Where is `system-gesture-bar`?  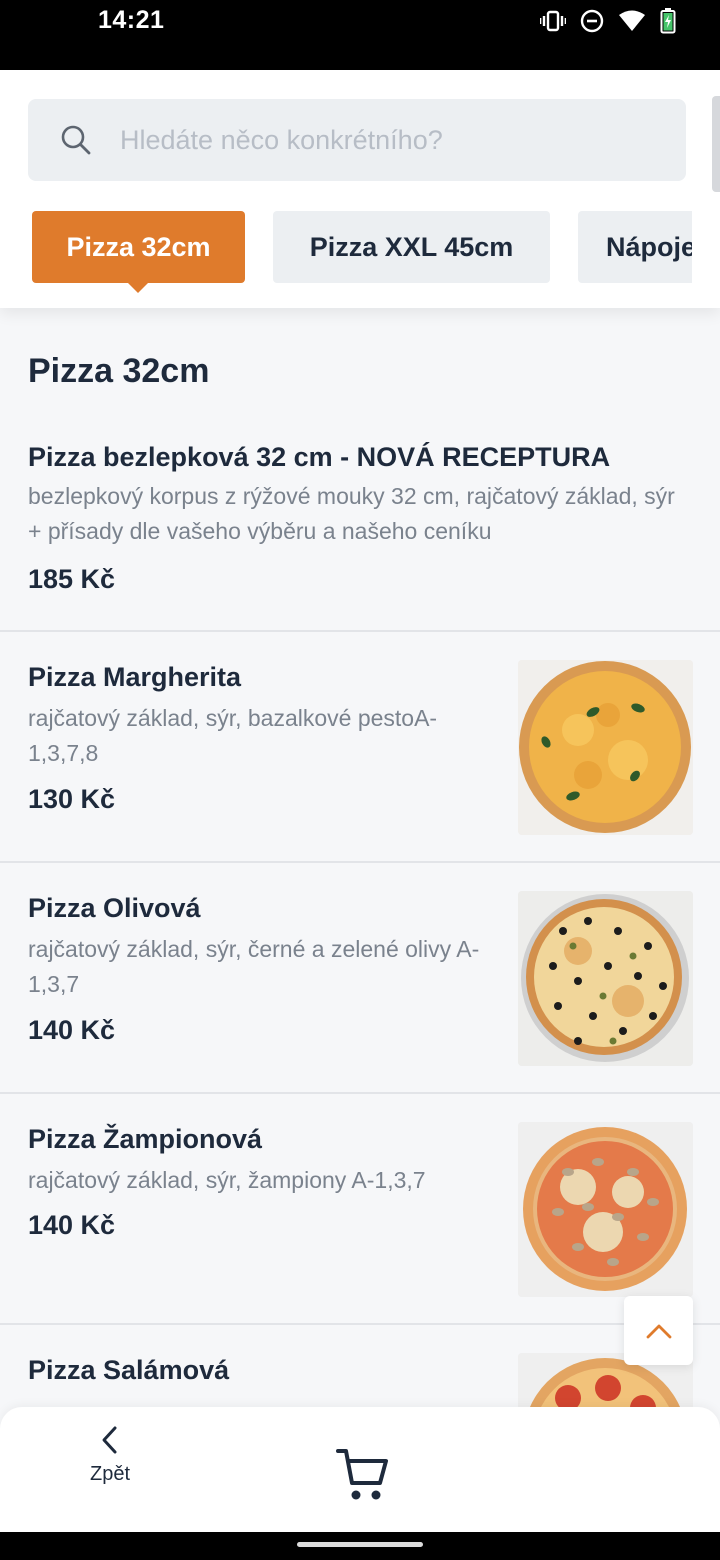 system-gesture-bar is located at coordinates (360, 1546).